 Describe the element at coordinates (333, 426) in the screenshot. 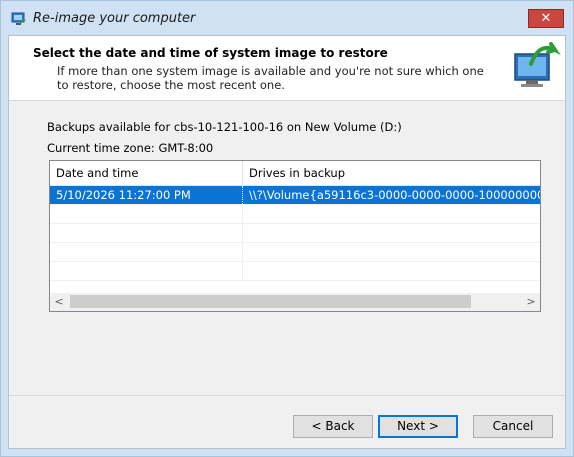

I see `back-button: < Back` at that location.